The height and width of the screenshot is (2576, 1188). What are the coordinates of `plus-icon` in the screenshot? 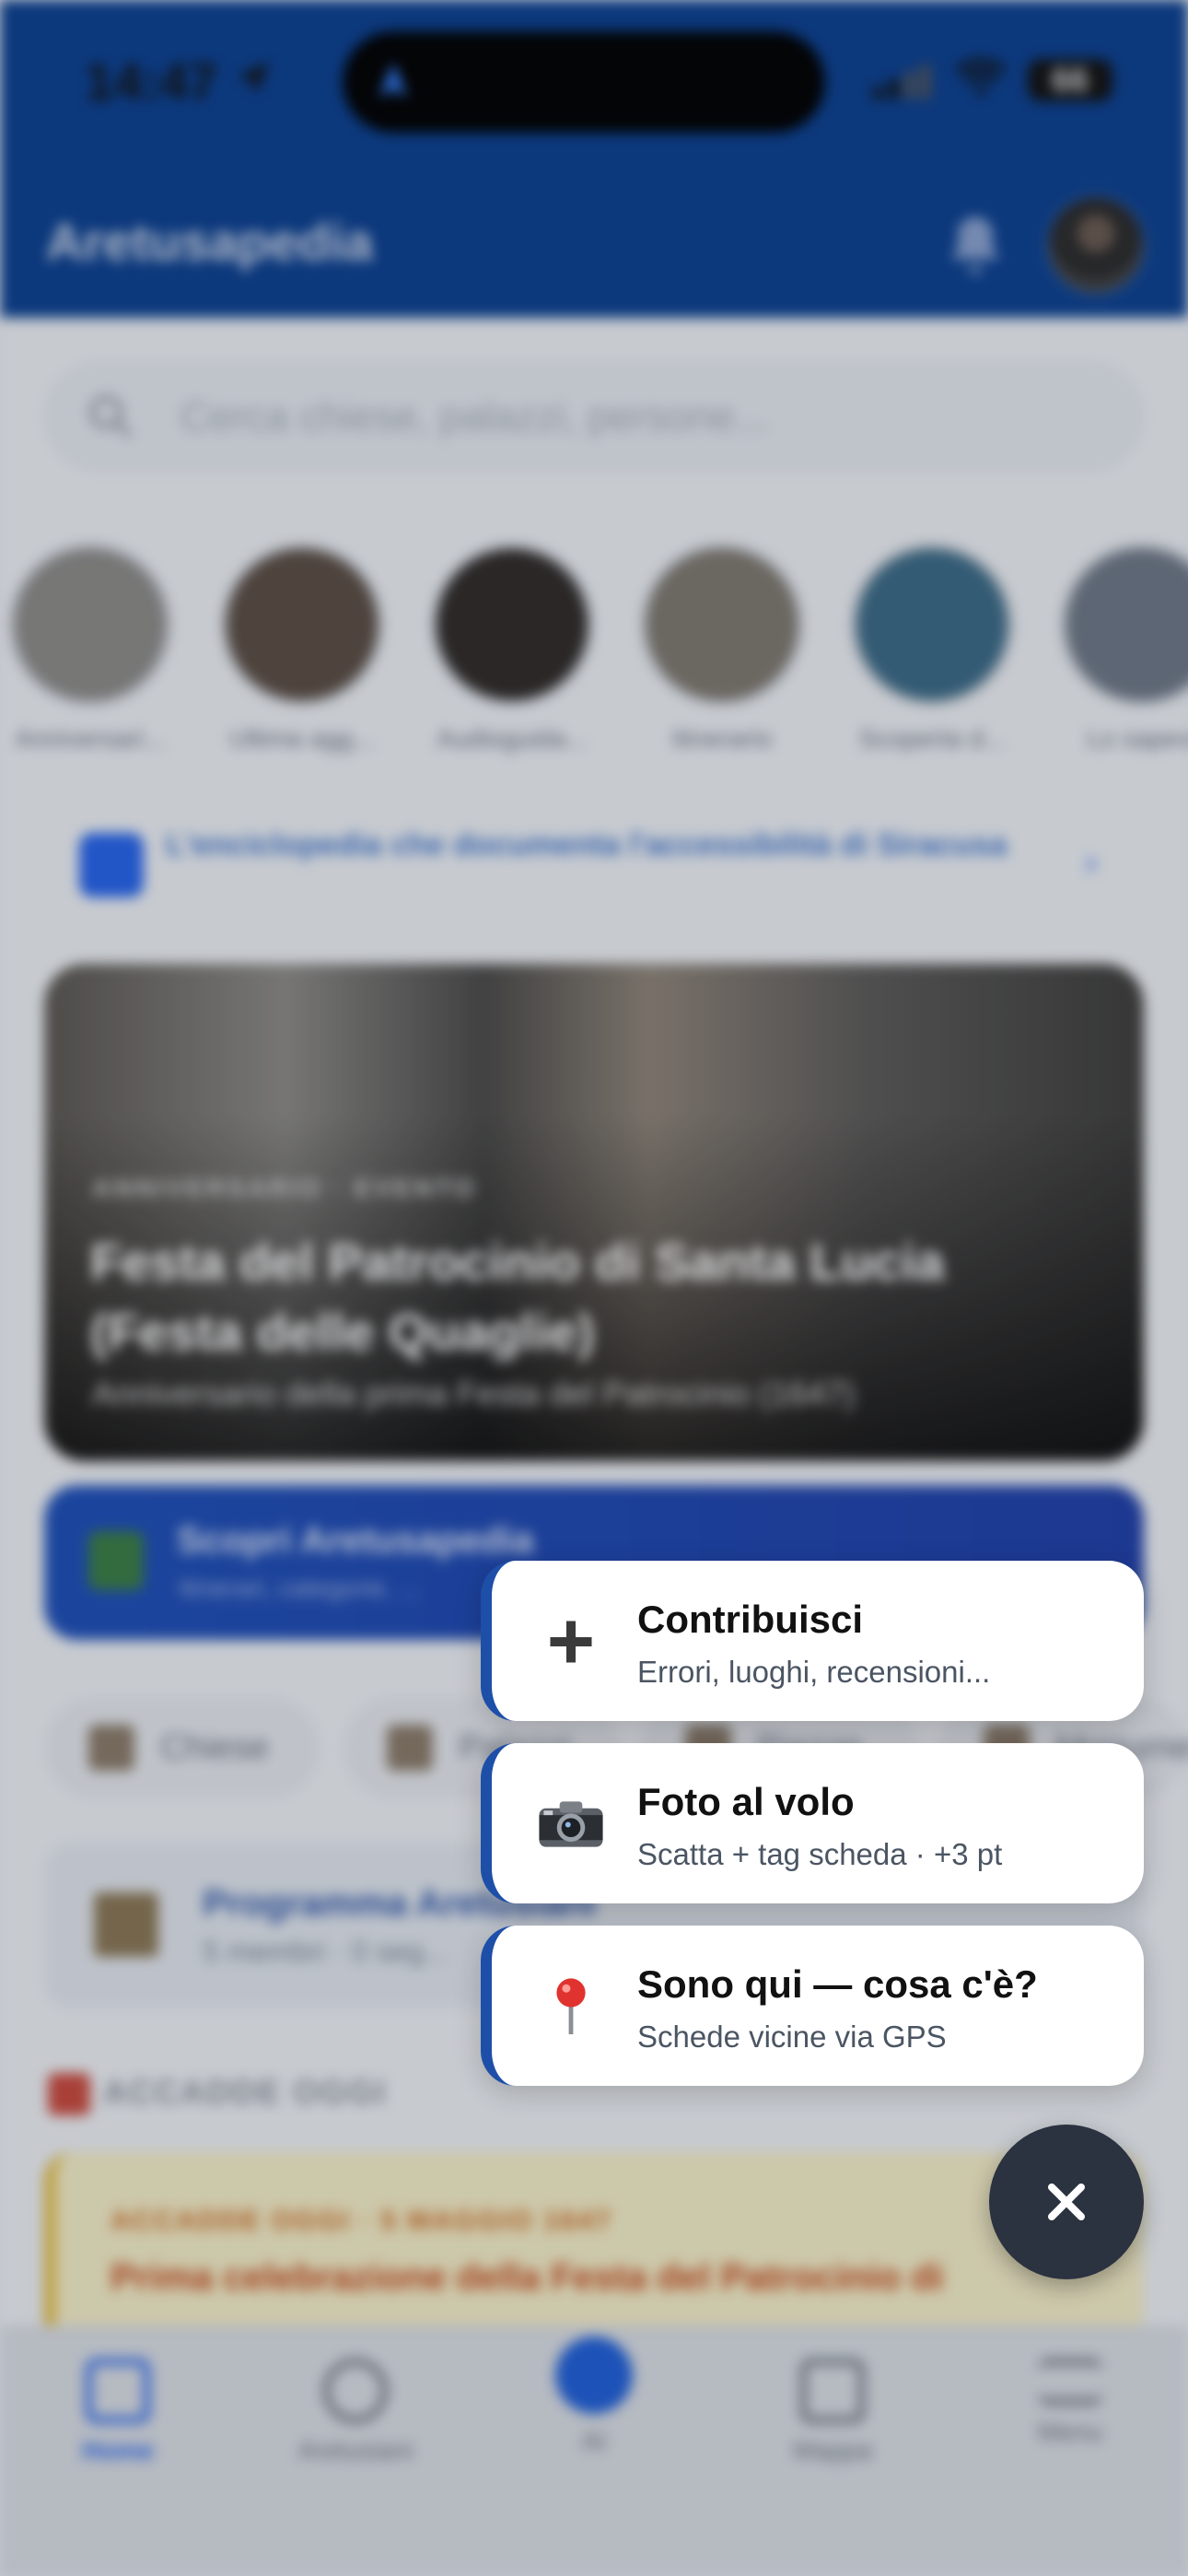 It's located at (571, 1642).